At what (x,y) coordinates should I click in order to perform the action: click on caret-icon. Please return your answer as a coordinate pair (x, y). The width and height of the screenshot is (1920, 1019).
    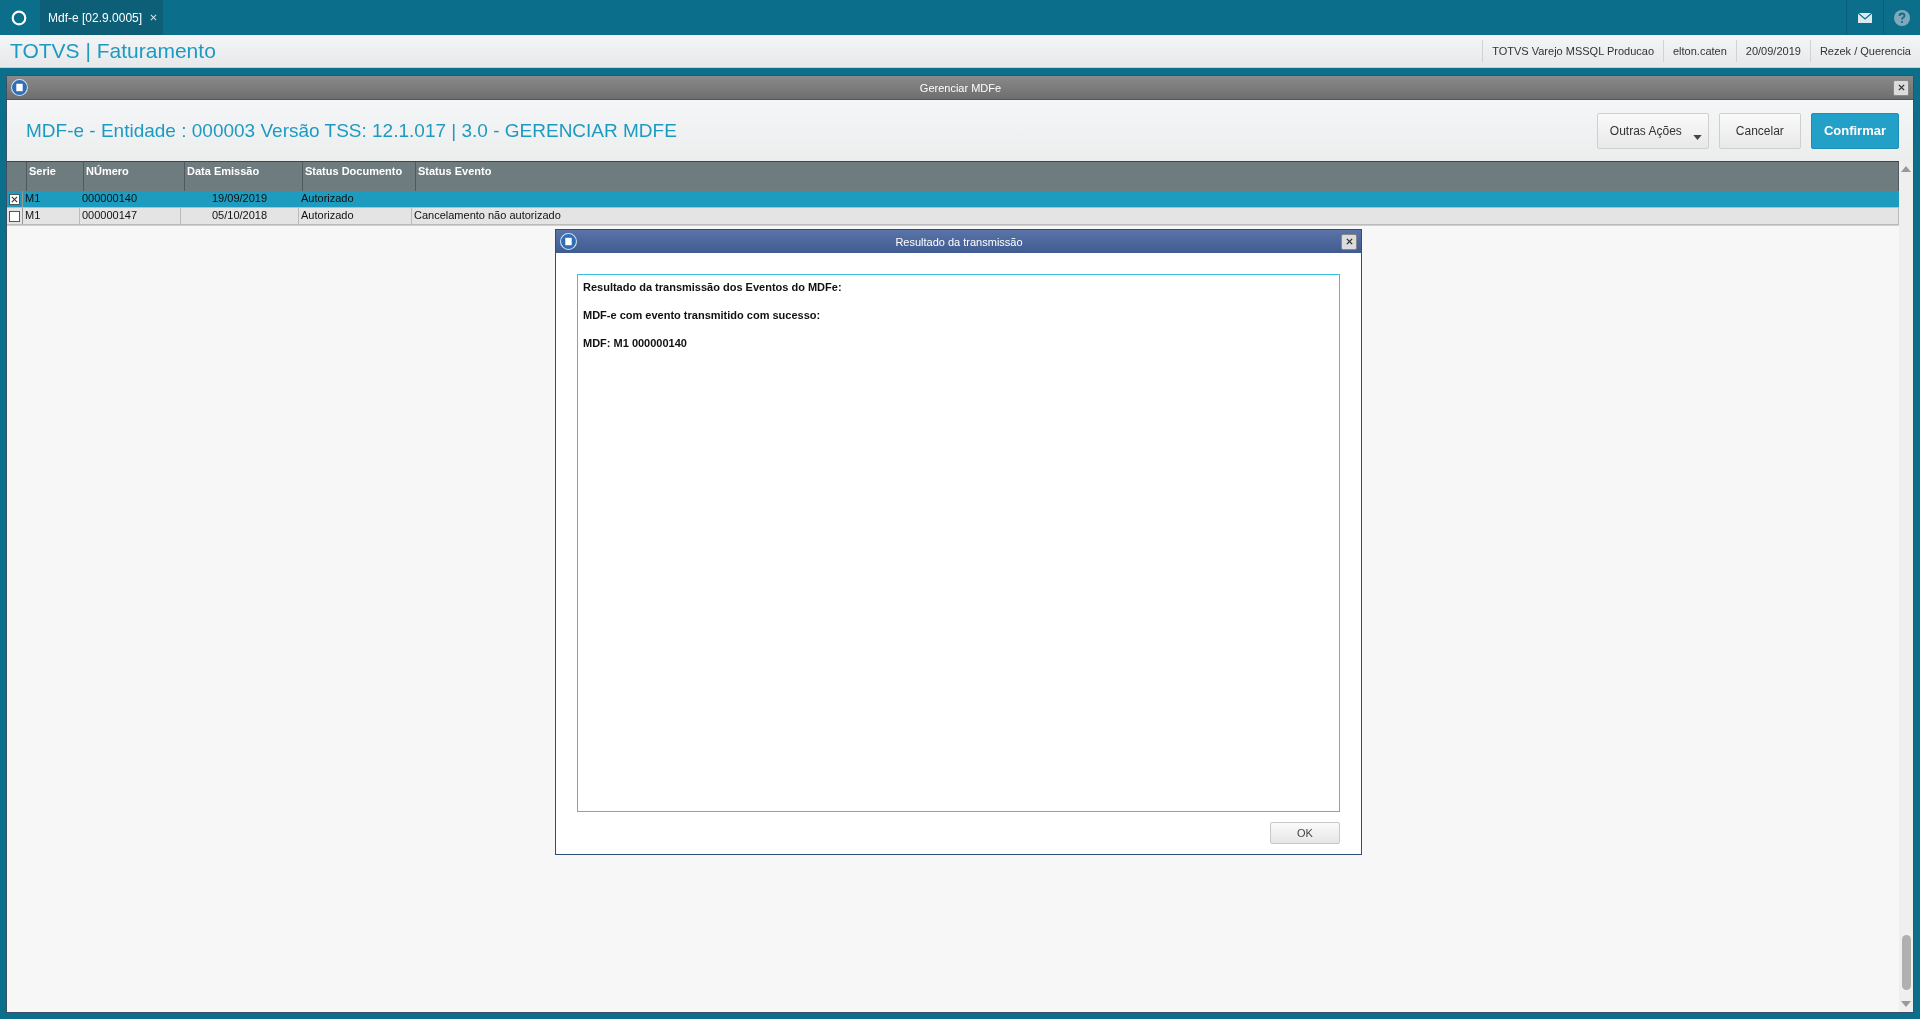
    Looking at the image, I should click on (1697, 137).